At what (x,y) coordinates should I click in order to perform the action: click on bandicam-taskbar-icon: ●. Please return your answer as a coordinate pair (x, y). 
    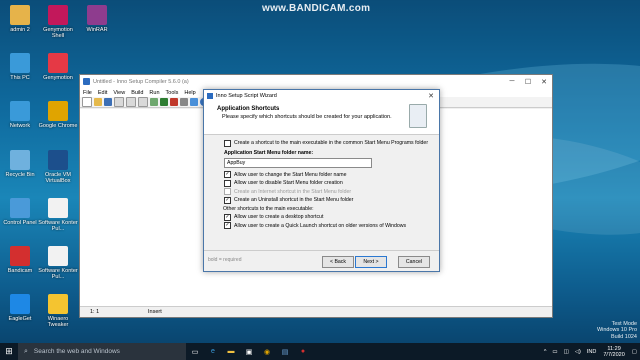
    Looking at the image, I should click on (303, 351).